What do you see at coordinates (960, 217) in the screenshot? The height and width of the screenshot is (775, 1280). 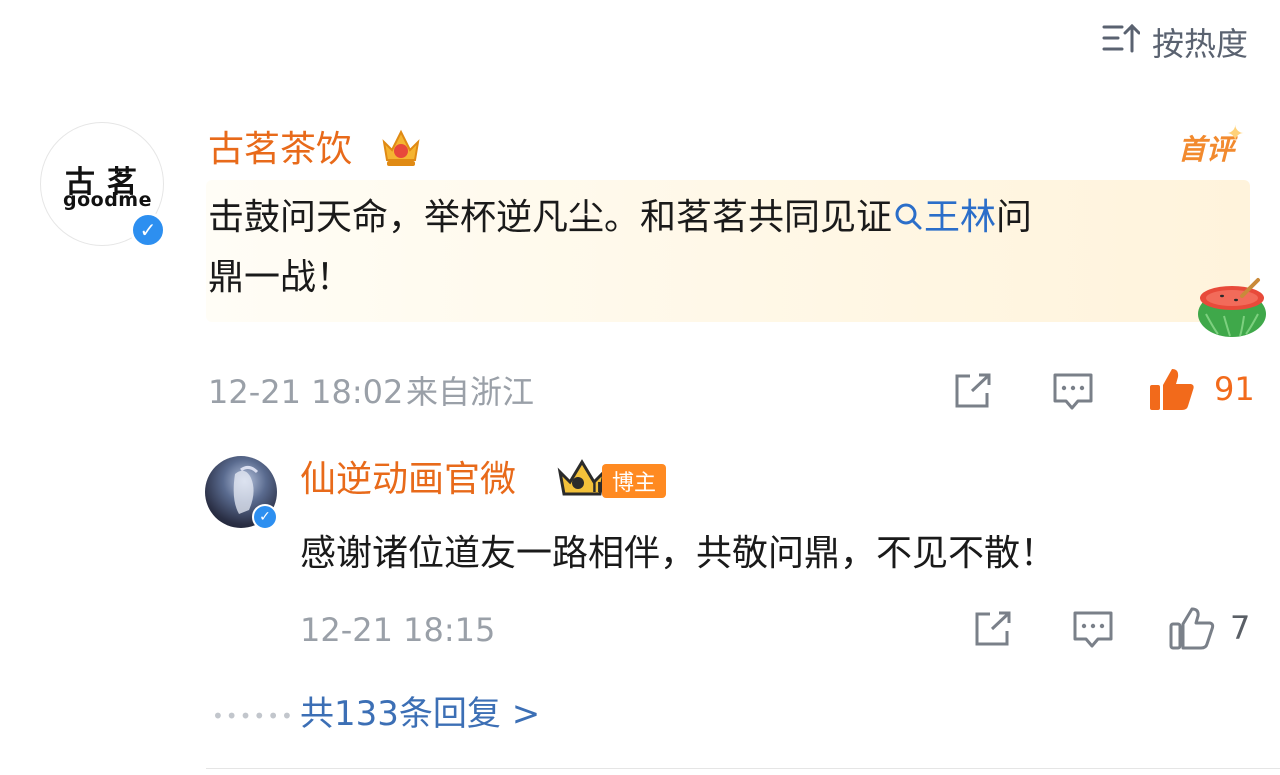 I see `topic-label: 王林` at bounding box center [960, 217].